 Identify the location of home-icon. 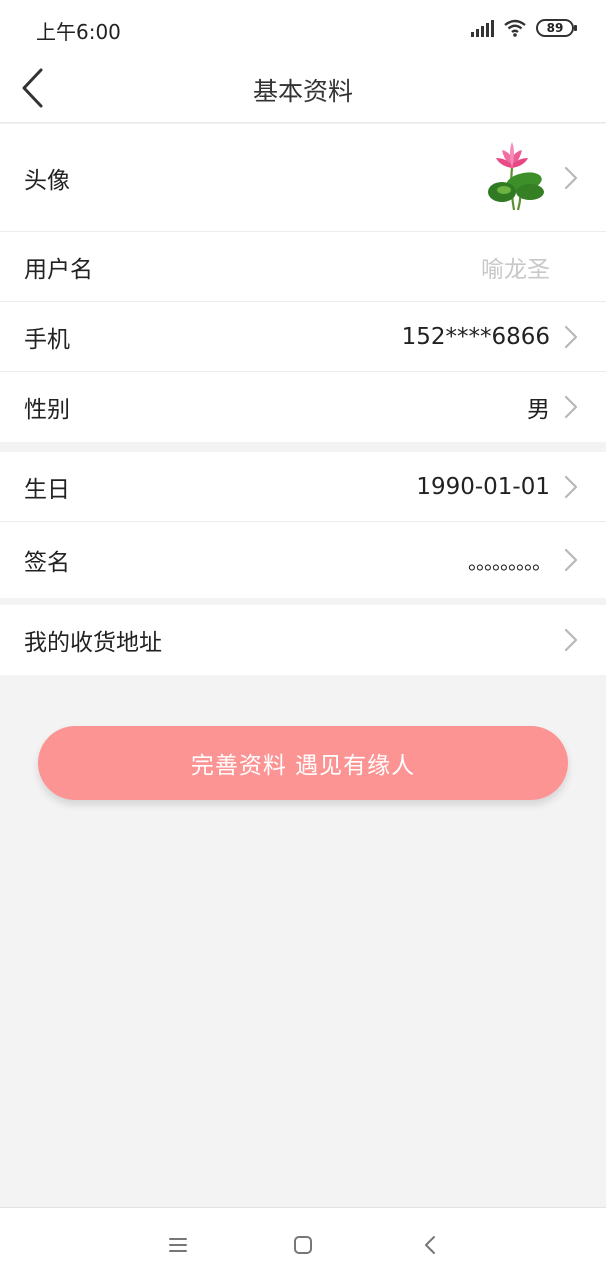
(303, 1245).